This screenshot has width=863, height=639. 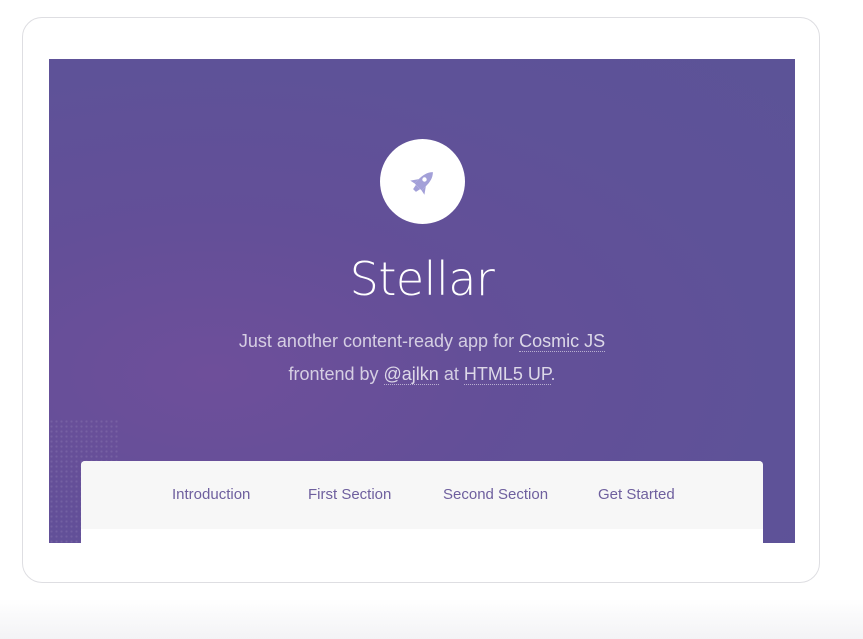 I want to click on site-title: Stellar, so click(x=422, y=279).